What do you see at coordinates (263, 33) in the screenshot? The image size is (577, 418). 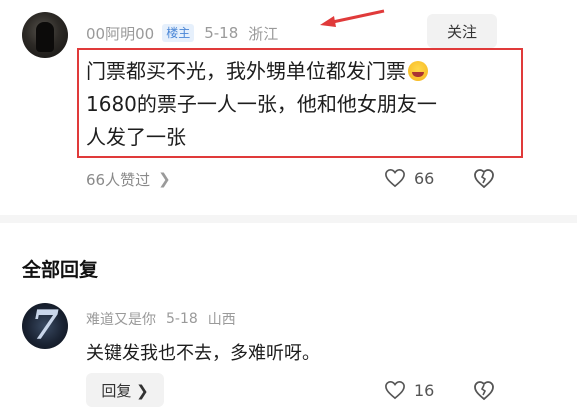 I see `comment-location: 浙江` at bounding box center [263, 33].